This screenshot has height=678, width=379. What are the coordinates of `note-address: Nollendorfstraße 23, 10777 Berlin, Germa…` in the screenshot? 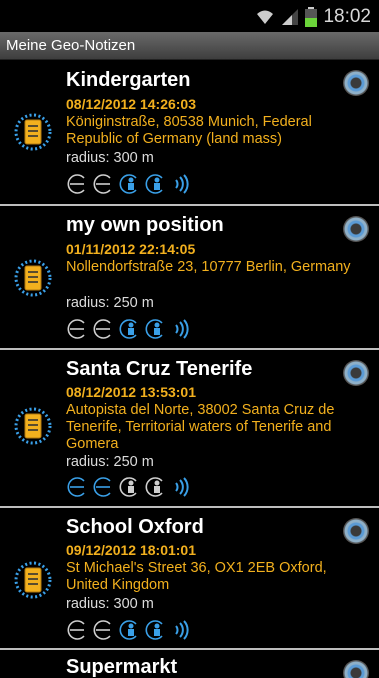 It's located at (208, 267).